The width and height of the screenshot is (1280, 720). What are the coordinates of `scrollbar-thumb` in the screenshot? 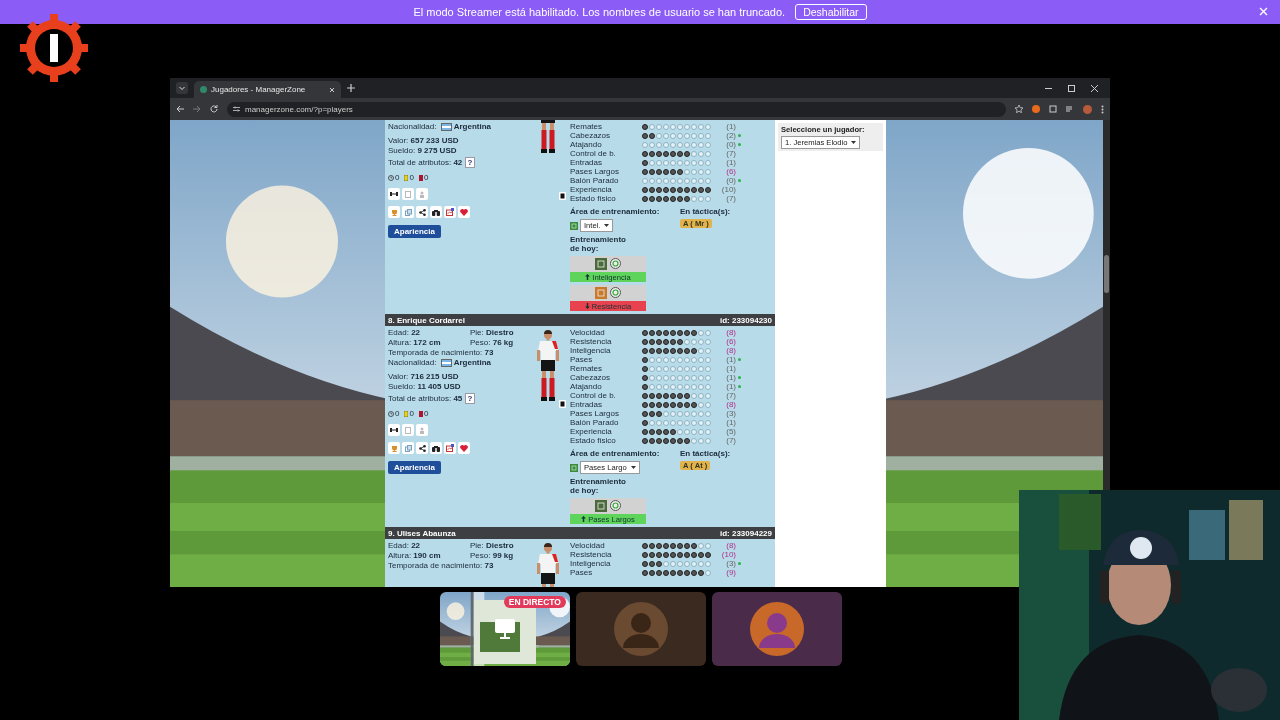 It's located at (1106, 274).